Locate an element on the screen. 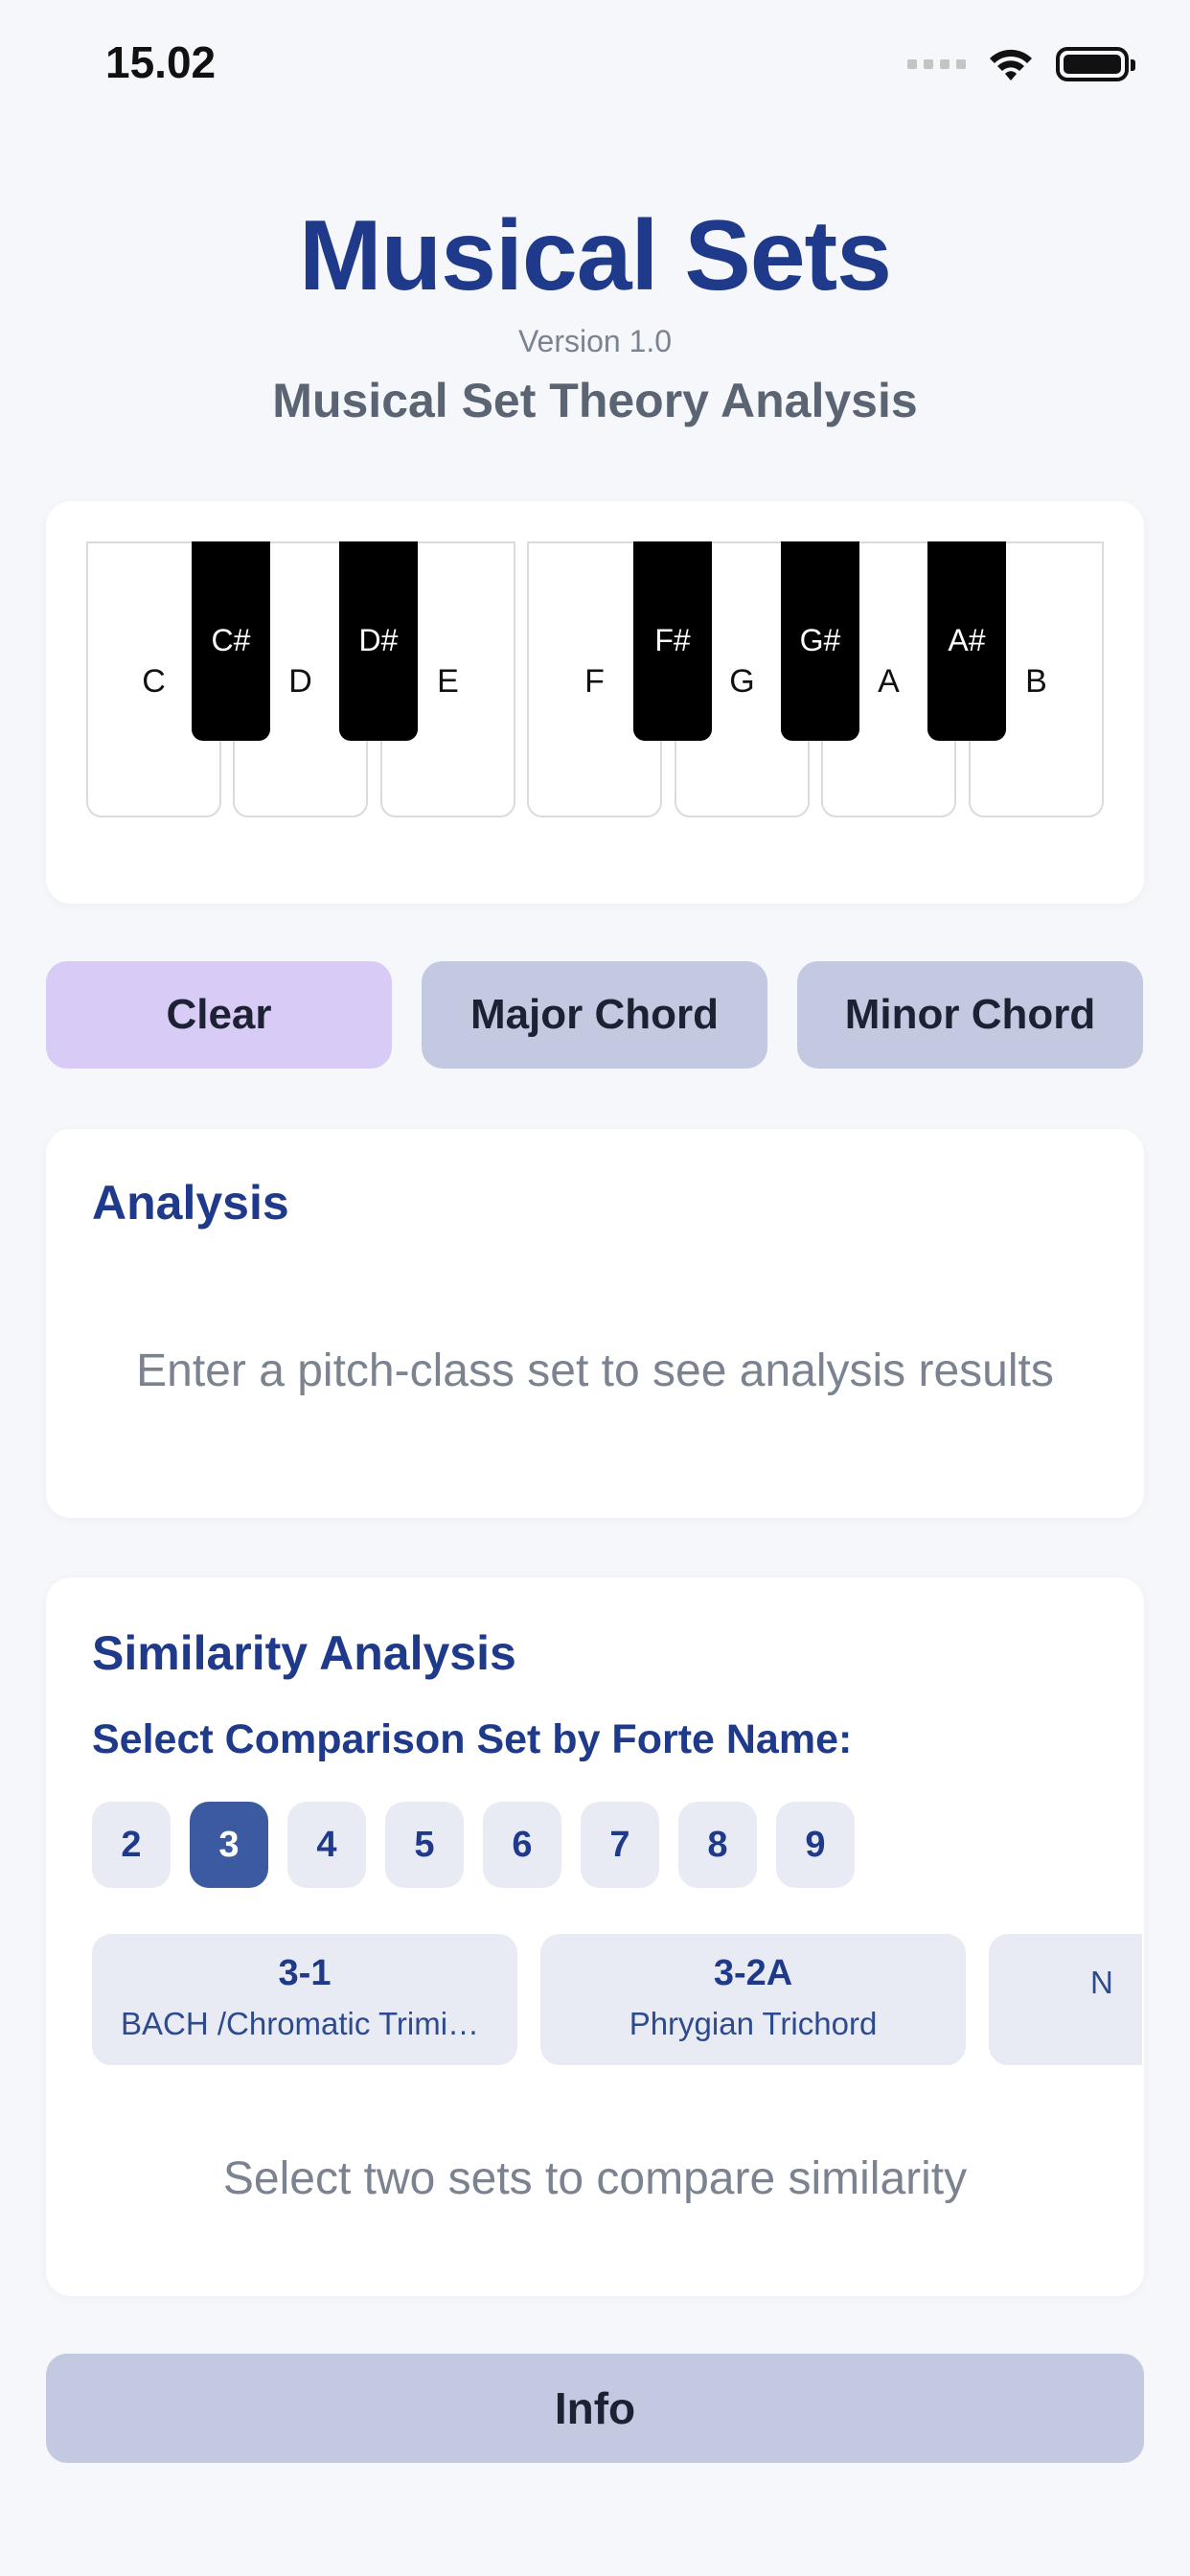 This screenshot has height=2576, width=1190. piano-key-d-sharp: D# is located at coordinates (379, 641).